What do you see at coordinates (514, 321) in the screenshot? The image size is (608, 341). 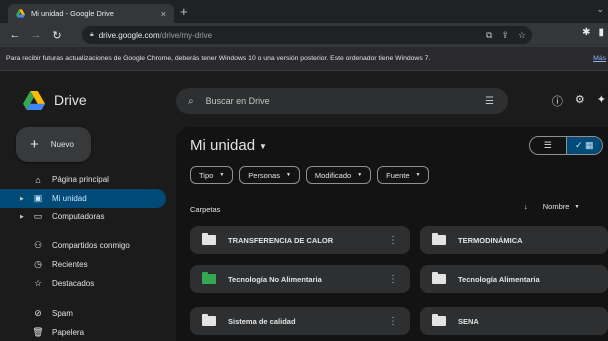 I see `folder-card: SENA` at bounding box center [514, 321].